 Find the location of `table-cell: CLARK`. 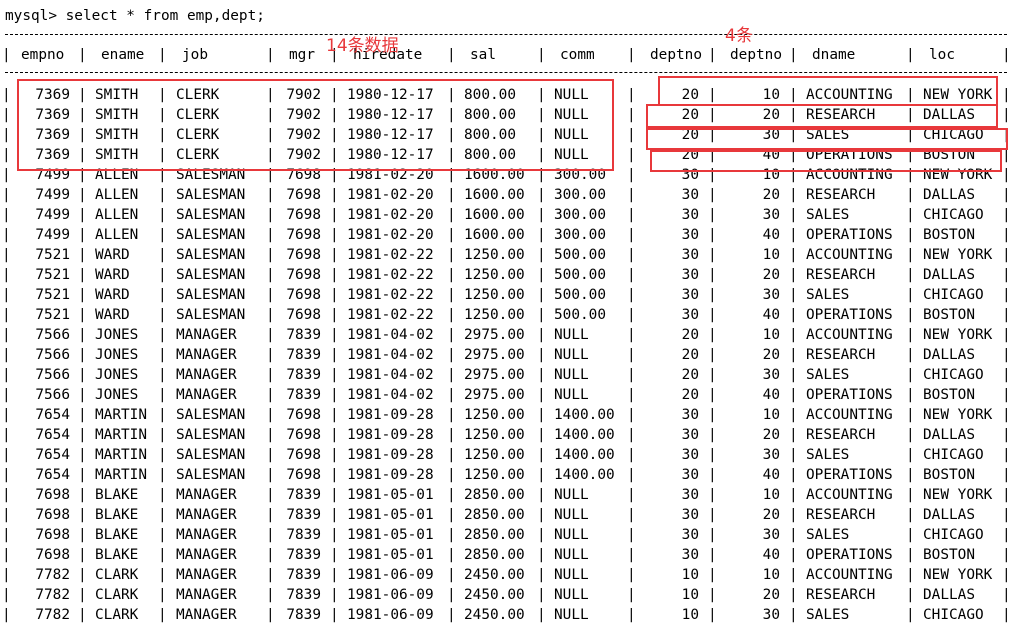

table-cell: CLARK is located at coordinates (117, 615).